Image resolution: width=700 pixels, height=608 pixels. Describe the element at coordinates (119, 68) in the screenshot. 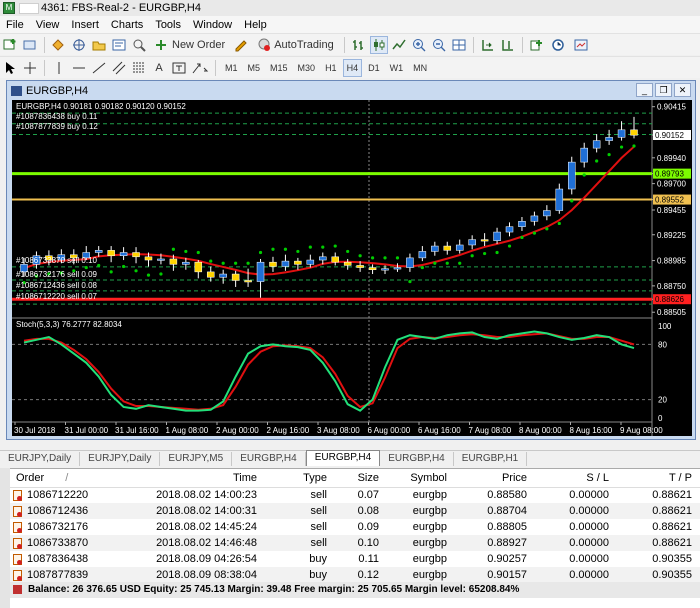

I see `channel-icon` at that location.